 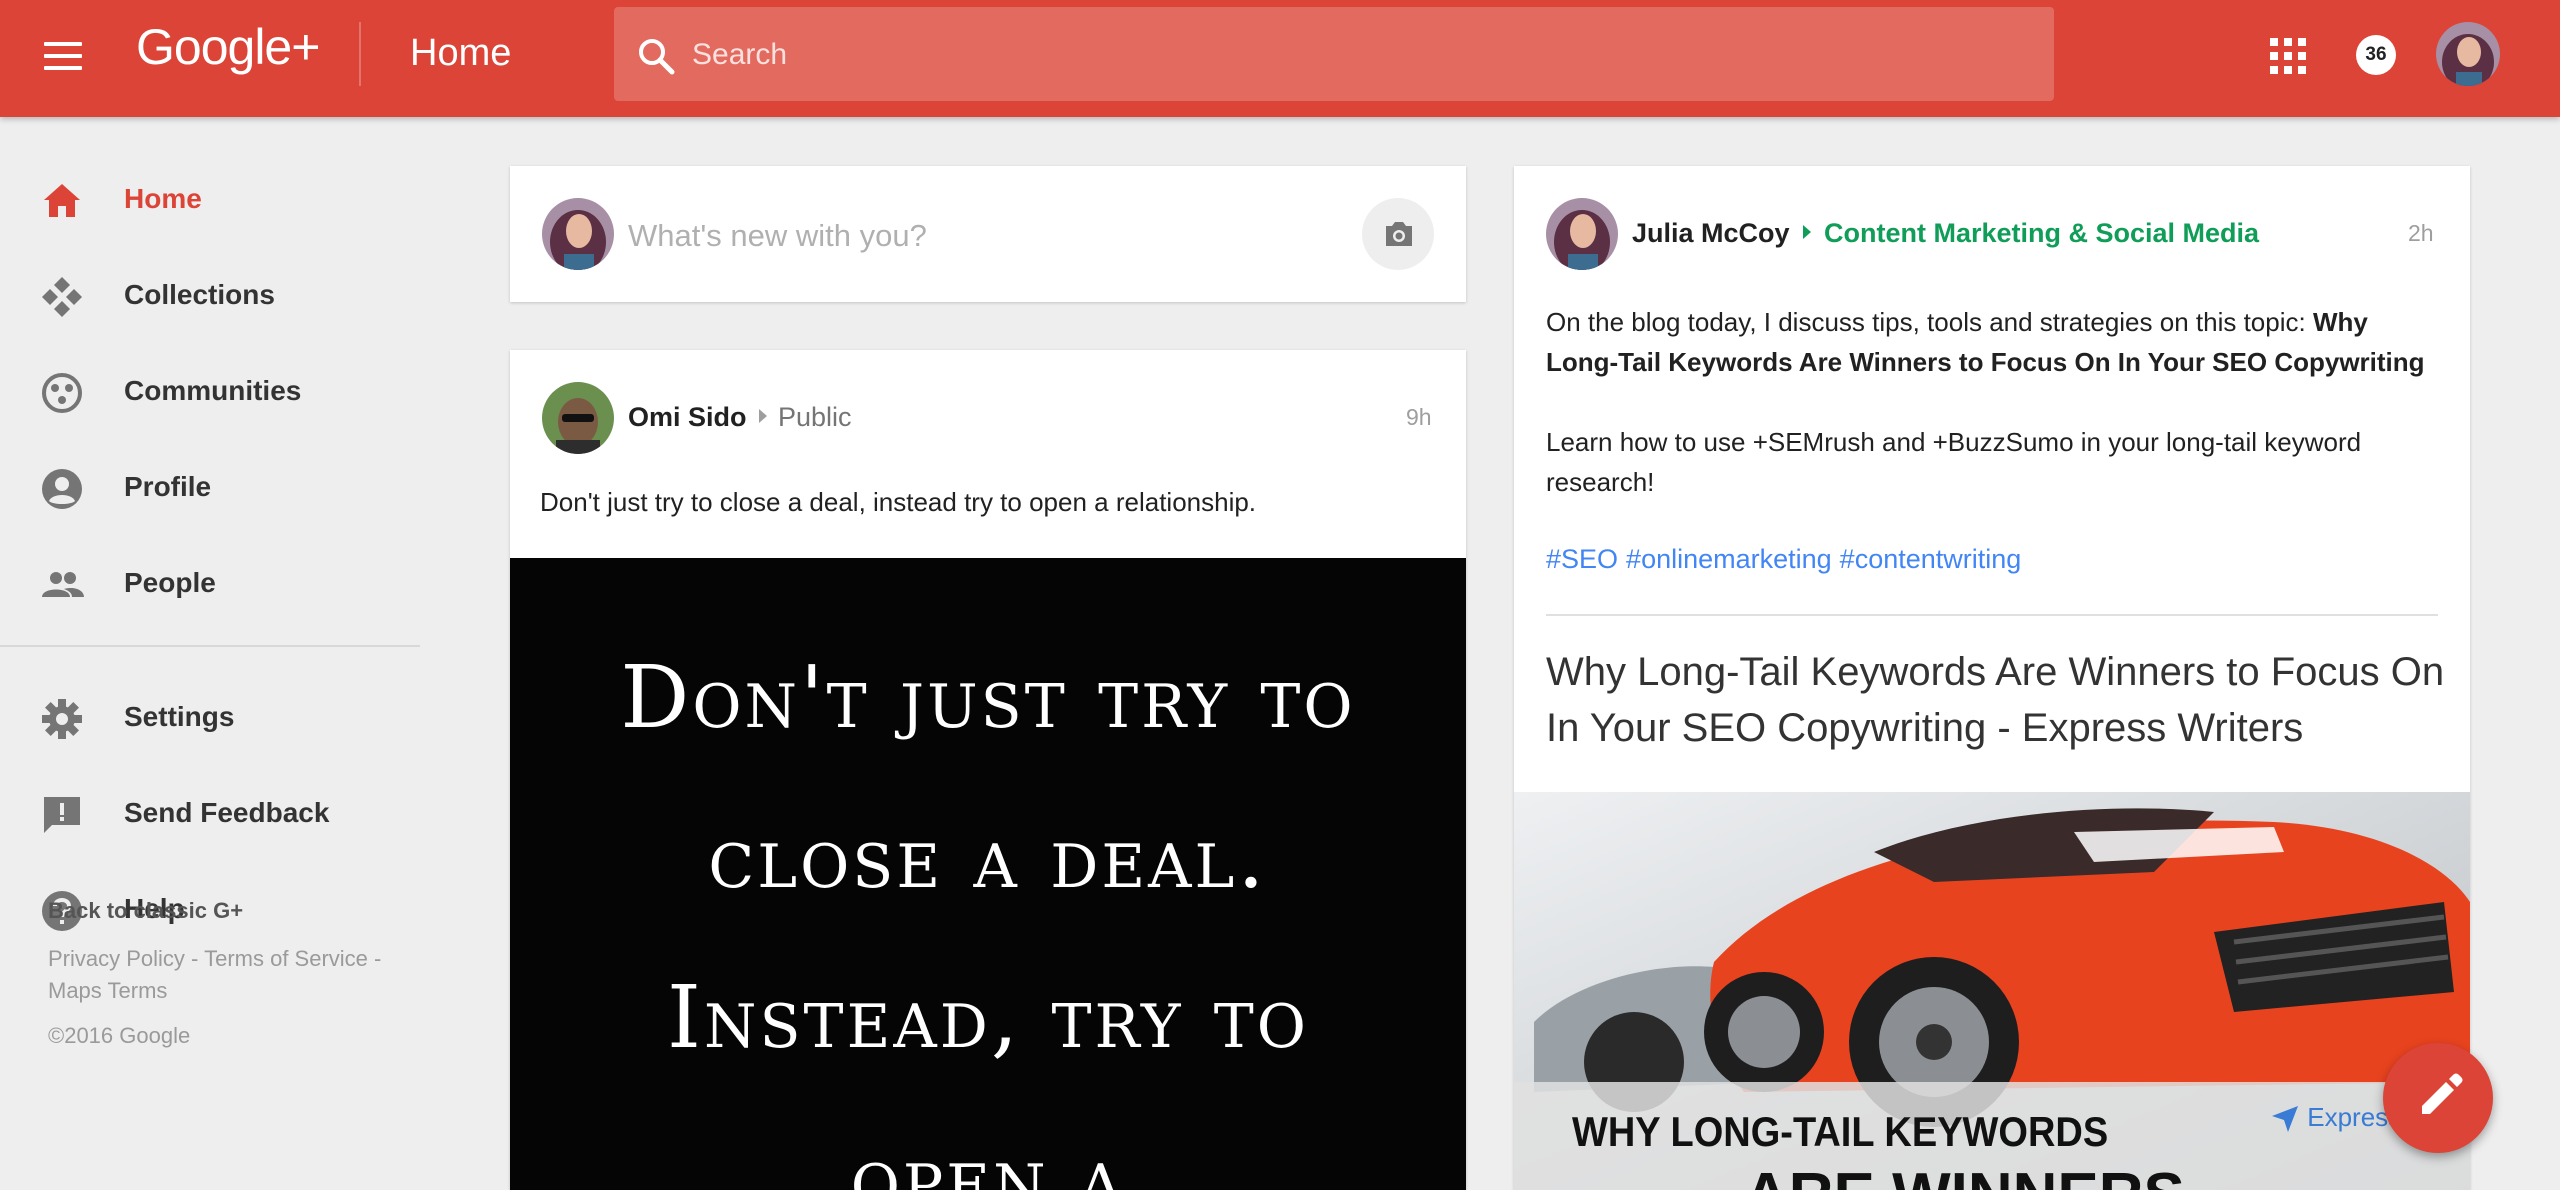 What do you see at coordinates (228, 47) in the screenshot?
I see `google-plus-logo: Google+` at bounding box center [228, 47].